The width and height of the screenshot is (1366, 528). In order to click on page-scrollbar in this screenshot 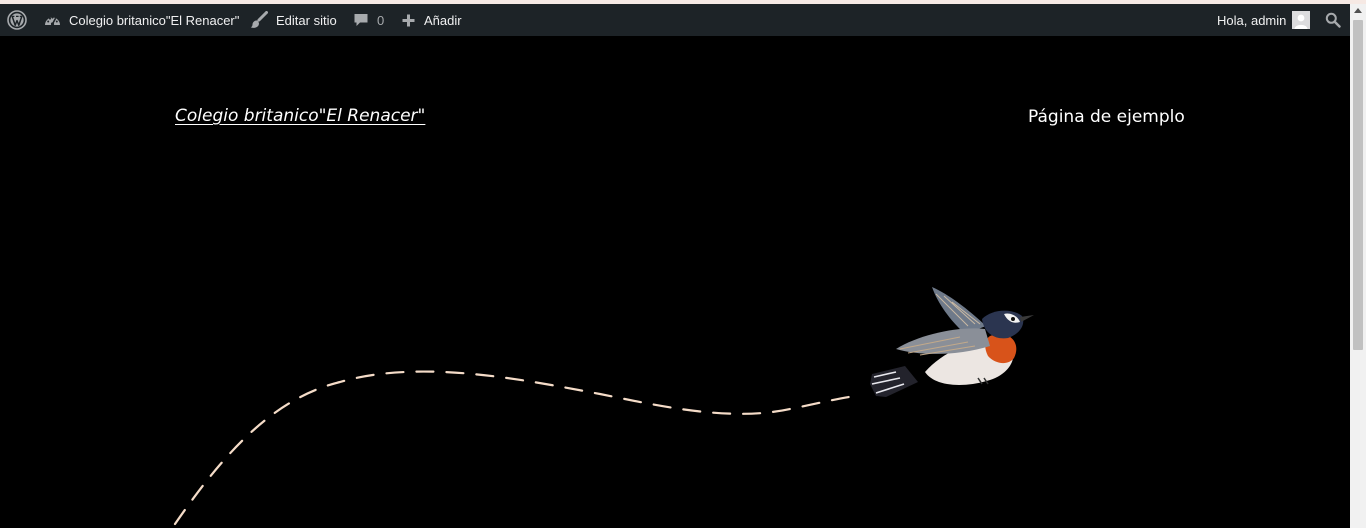, I will do `click(1358, 266)`.